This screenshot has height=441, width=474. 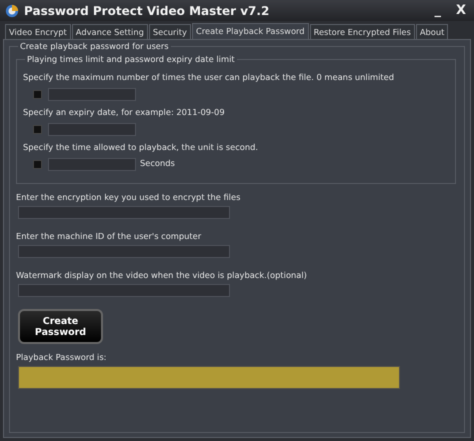 I want to click on result-label: Playback Password is:, so click(x=61, y=357).